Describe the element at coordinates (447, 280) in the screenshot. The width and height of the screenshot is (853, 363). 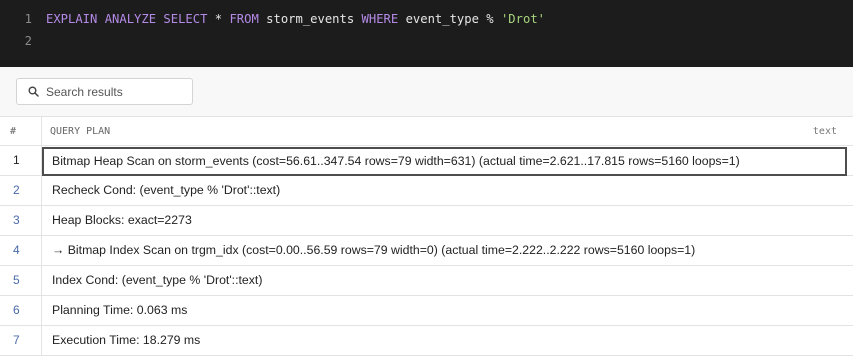
I see `query-plan-cell: Index Cond: (event_type % 'Drot'::text)` at that location.